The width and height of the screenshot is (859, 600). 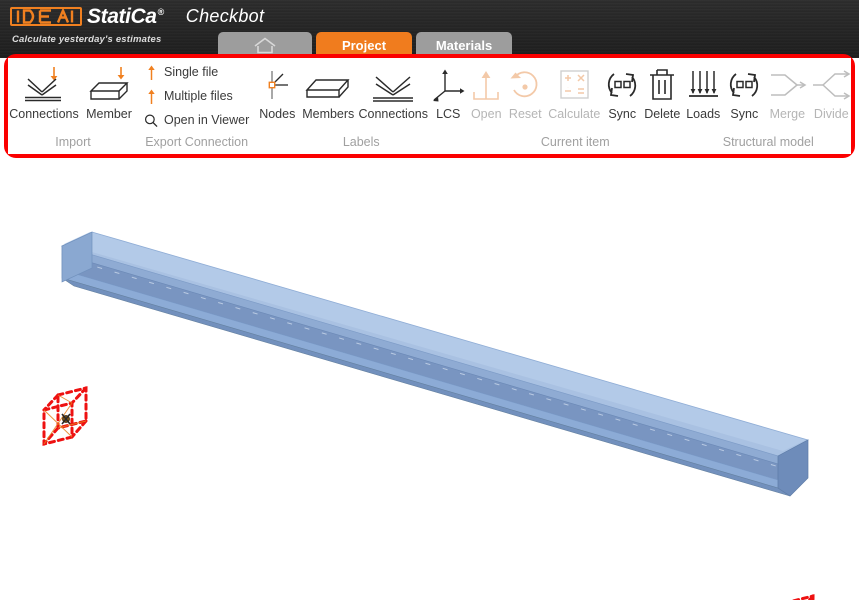 What do you see at coordinates (328, 85) in the screenshot?
I see `member-box-icon` at bounding box center [328, 85].